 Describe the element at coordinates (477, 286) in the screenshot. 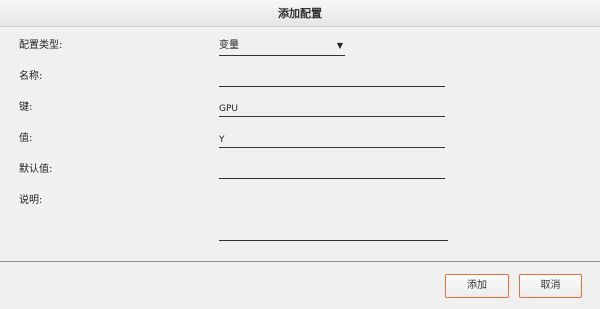

I see `add-button: 添加` at that location.